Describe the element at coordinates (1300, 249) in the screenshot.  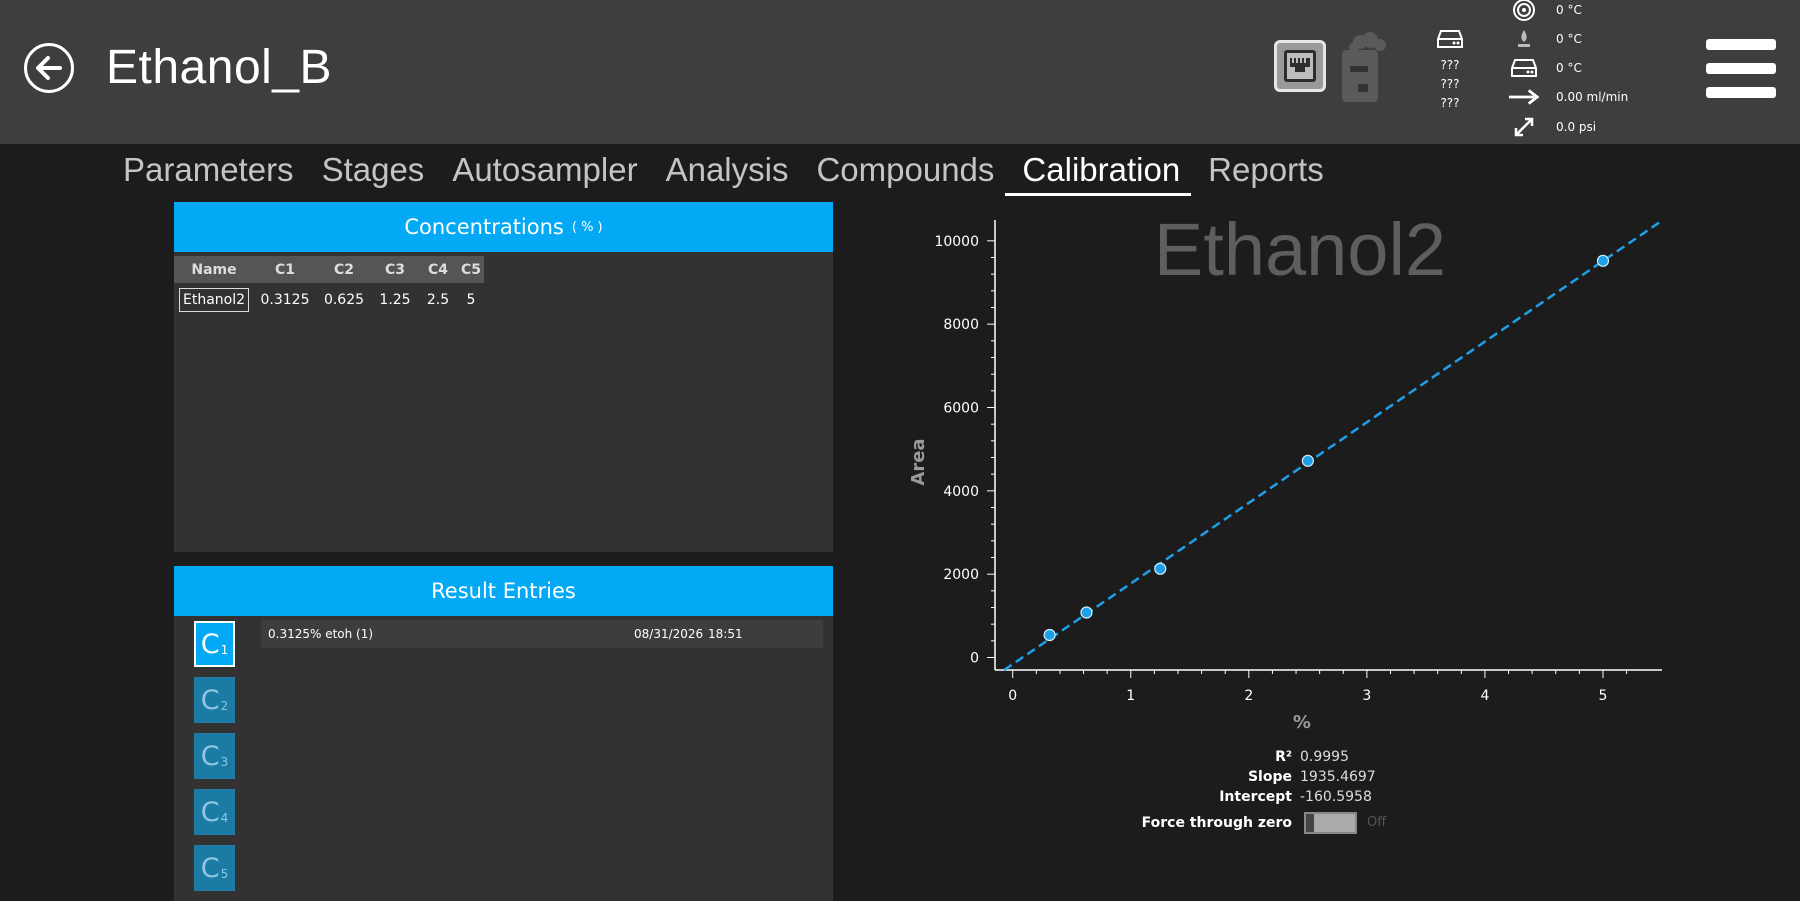
I see `chart-title: Ethanol2` at that location.